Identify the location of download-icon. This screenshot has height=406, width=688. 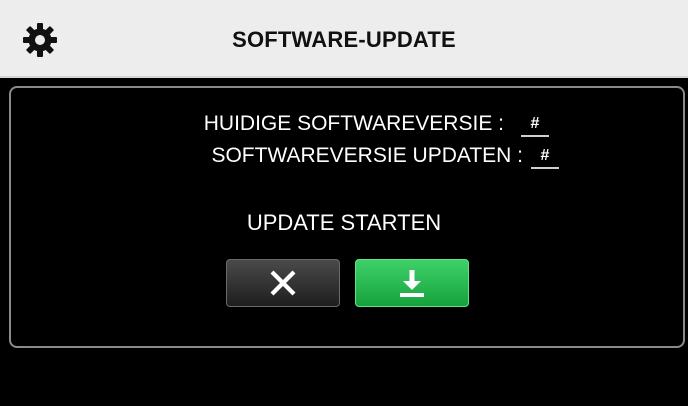
(412, 283).